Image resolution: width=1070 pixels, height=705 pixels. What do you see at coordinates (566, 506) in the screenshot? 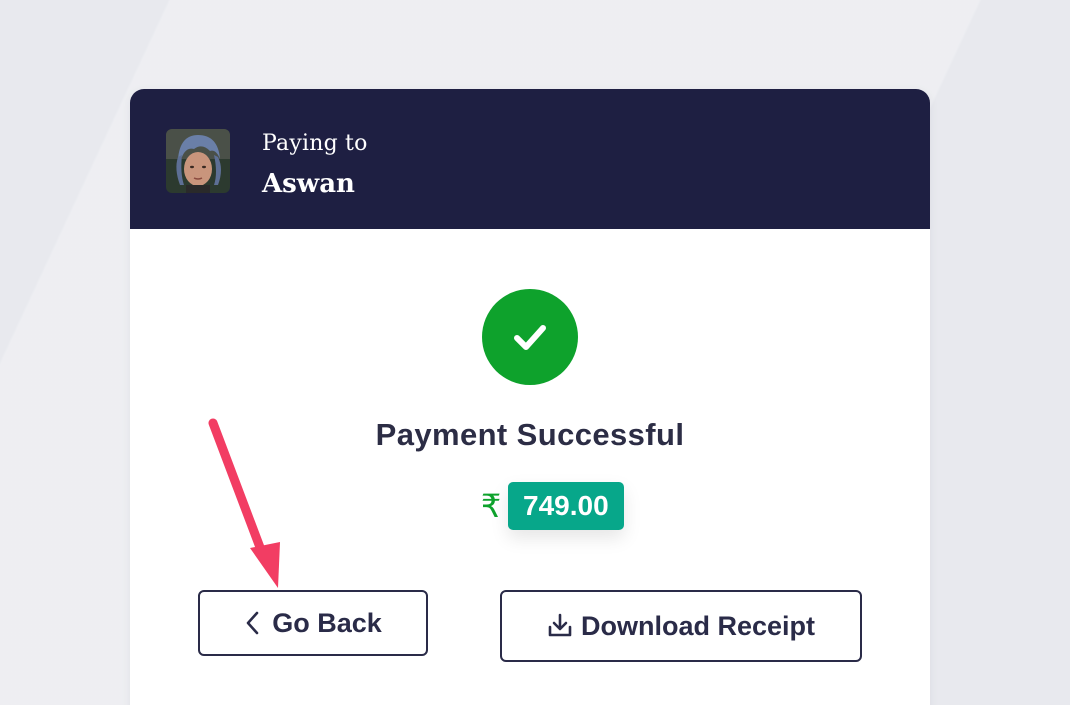
I see `amount-badge: 749.00` at bounding box center [566, 506].